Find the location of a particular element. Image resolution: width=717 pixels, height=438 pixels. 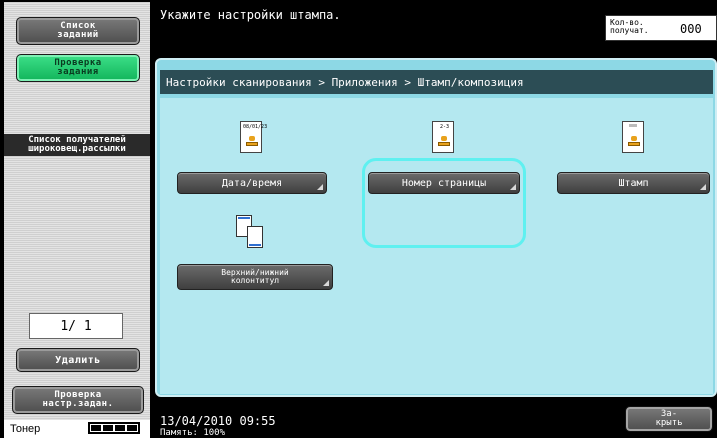

date-time-button: Дата/время is located at coordinates (252, 183).